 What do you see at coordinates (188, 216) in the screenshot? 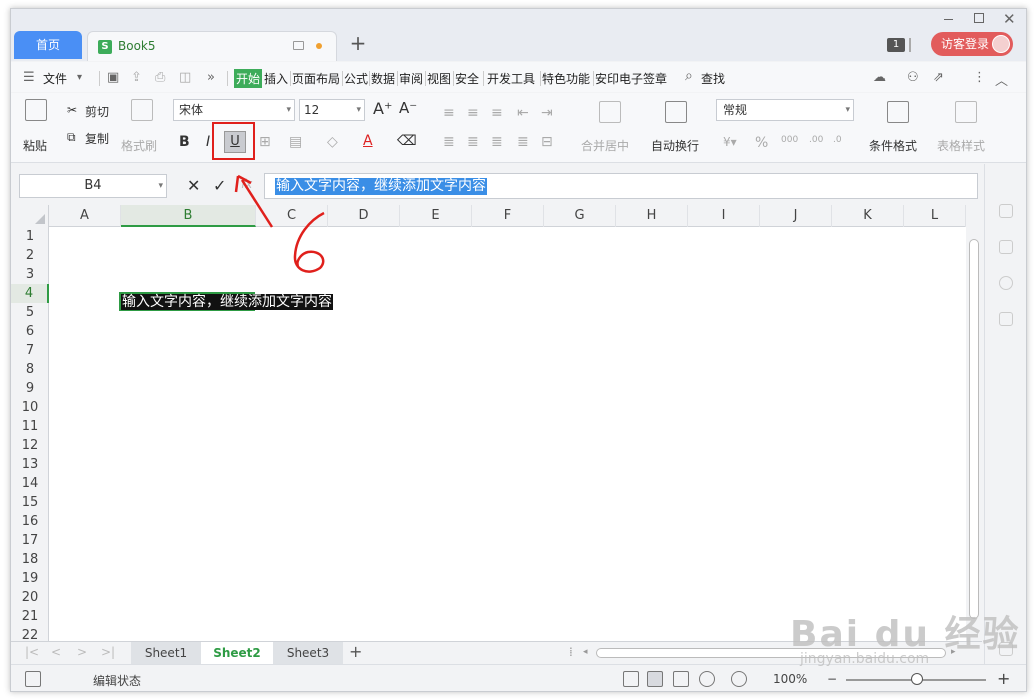
I see `column-header-b: B` at bounding box center [188, 216].